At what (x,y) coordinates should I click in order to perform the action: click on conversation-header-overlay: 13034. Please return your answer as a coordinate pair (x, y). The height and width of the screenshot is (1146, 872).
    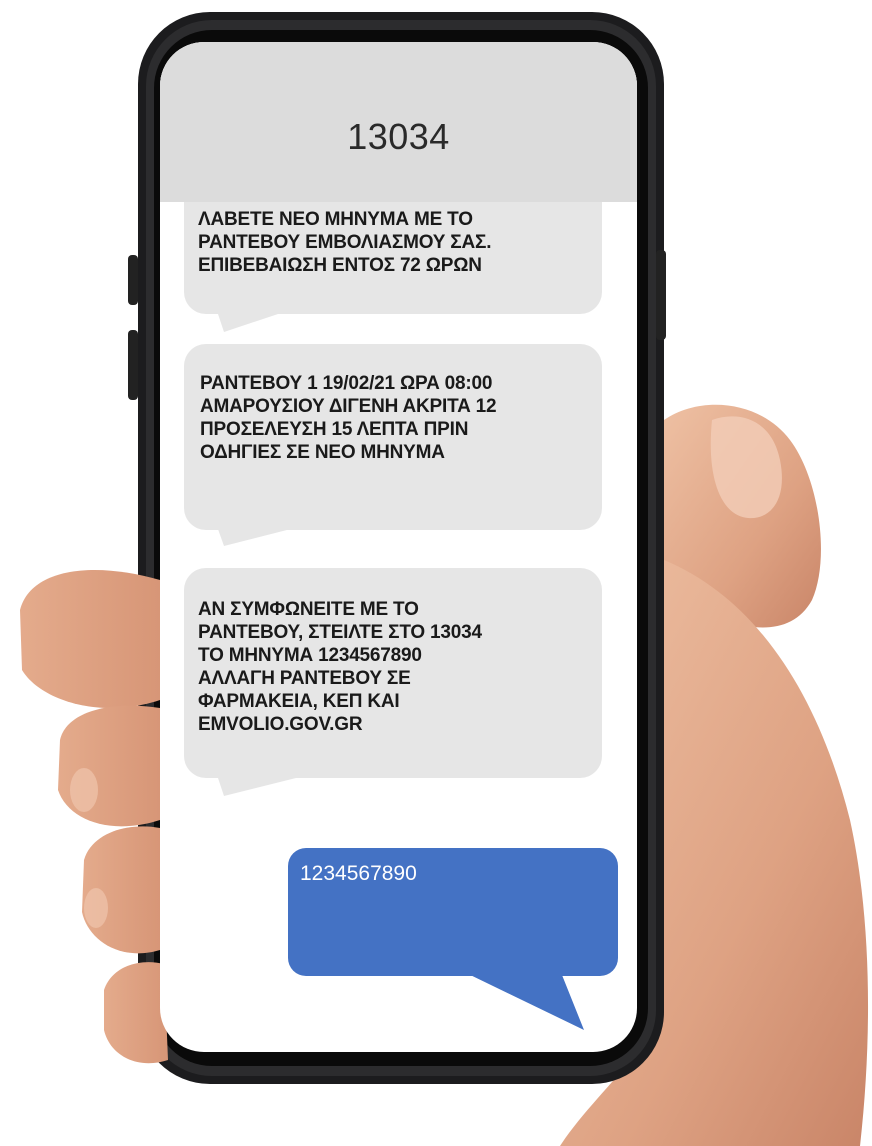
    Looking at the image, I should click on (398, 122).